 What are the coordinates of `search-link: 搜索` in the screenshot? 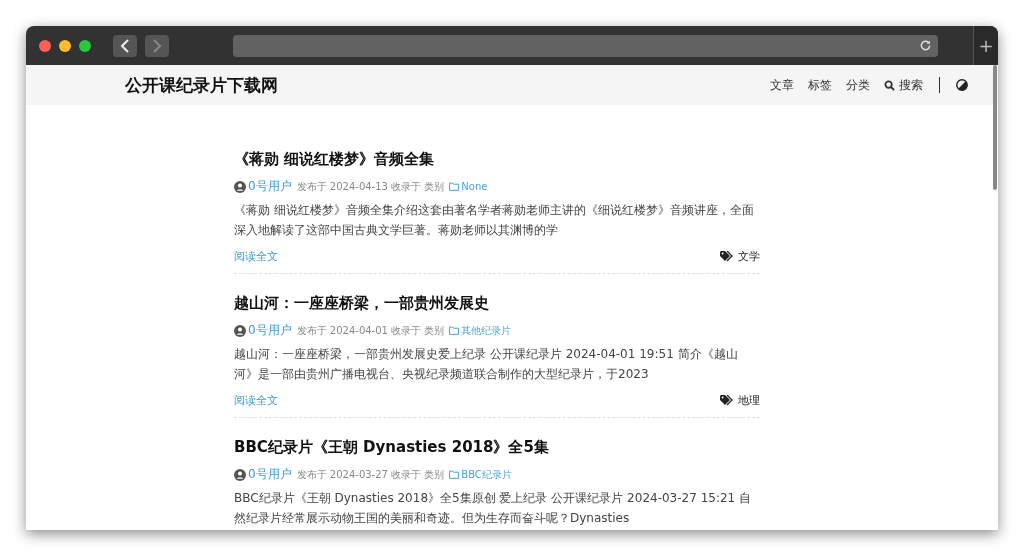 It's located at (903, 85).